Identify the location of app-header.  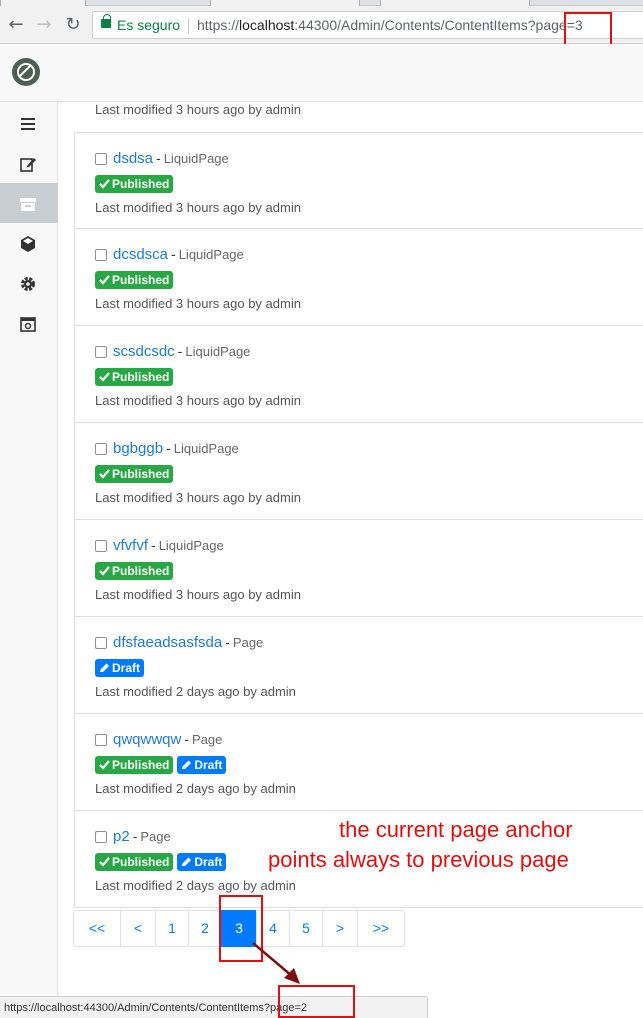
(321, 73).